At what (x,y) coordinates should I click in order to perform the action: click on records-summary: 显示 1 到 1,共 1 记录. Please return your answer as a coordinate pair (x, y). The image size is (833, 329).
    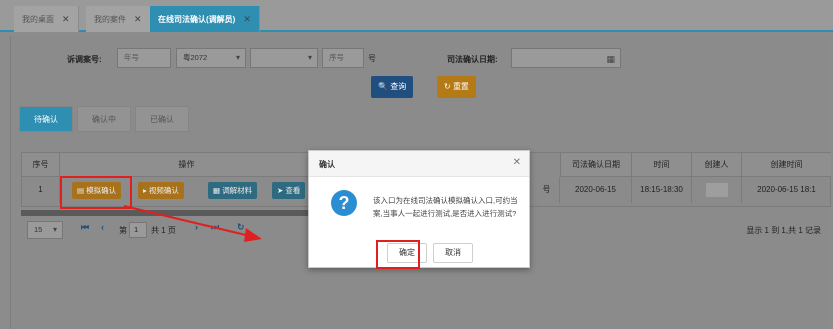
    Looking at the image, I should click on (783, 230).